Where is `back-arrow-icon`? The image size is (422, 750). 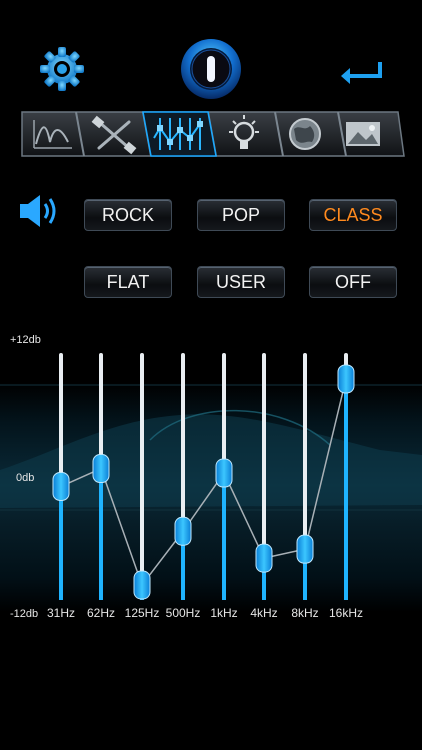
back-arrow-icon is located at coordinates (361, 72).